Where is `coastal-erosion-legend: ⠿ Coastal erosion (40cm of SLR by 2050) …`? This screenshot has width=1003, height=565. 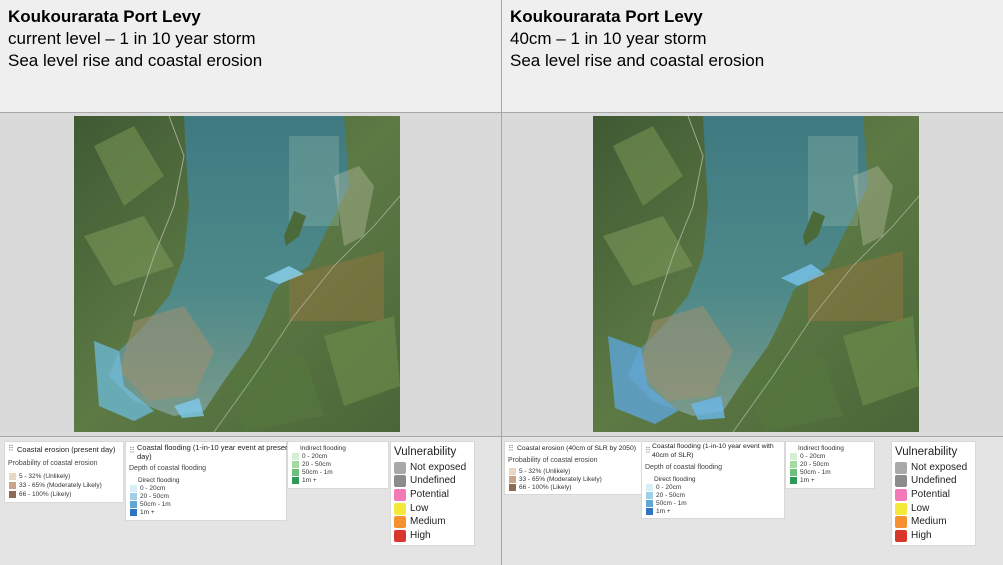
coastal-erosion-legend: ⠿ Coastal erosion (40cm of SLR by 2050) … is located at coordinates (573, 468).